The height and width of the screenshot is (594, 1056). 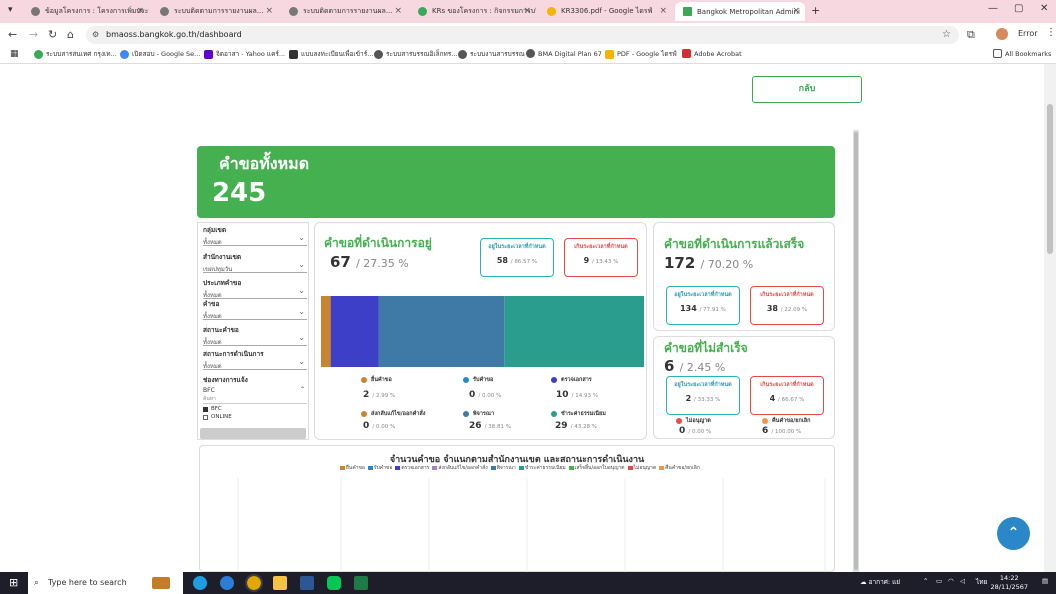 I want to click on bookmark-item: ระบบงานสารบรรณ, so click(x=491, y=54).